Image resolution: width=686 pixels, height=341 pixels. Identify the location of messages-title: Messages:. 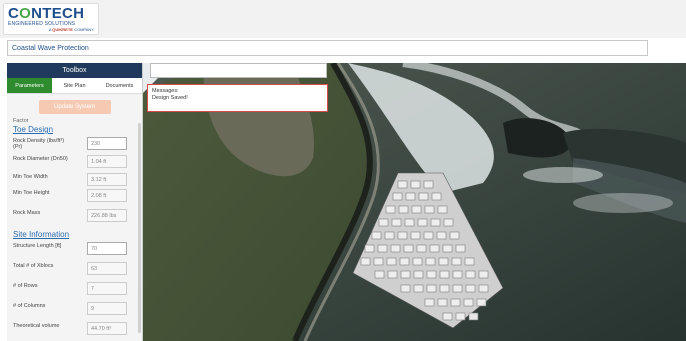
(165, 91).